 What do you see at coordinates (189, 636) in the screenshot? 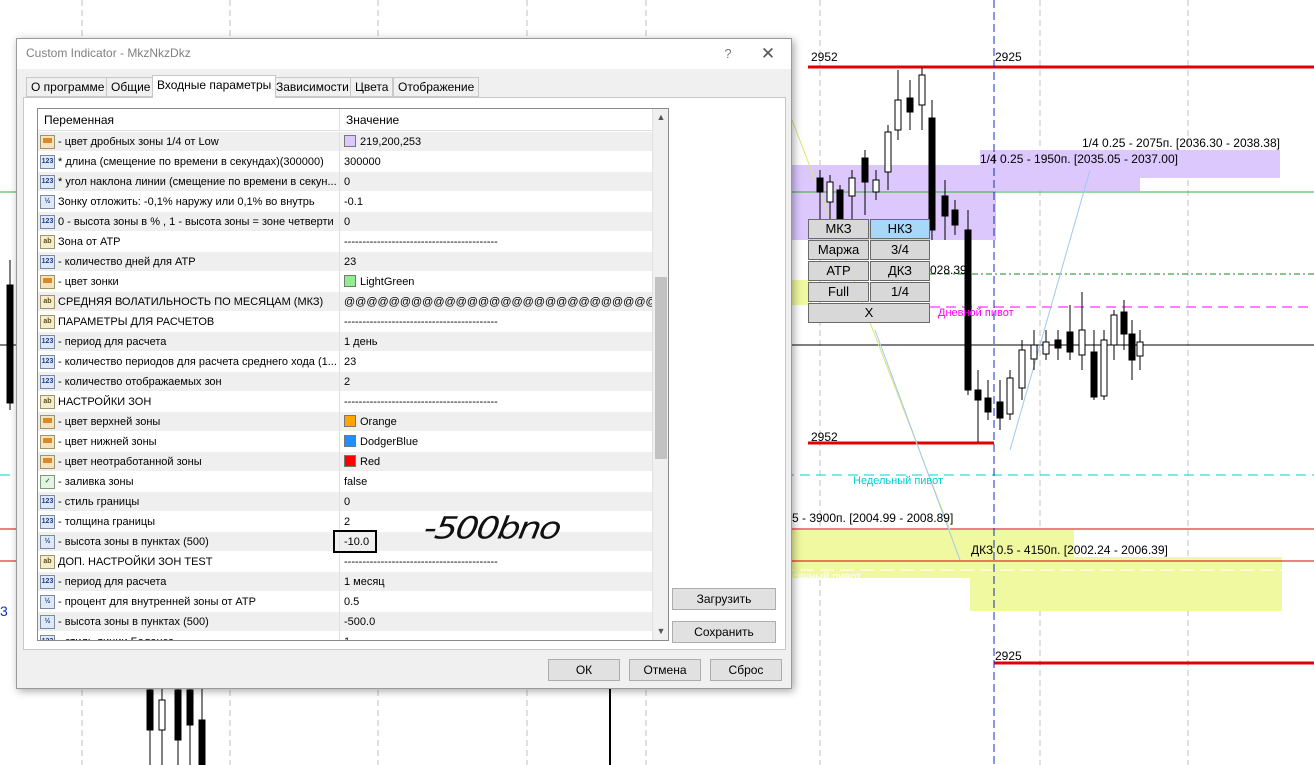
I see `param-name-cell: 123- стиль линии Баланса` at bounding box center [189, 636].